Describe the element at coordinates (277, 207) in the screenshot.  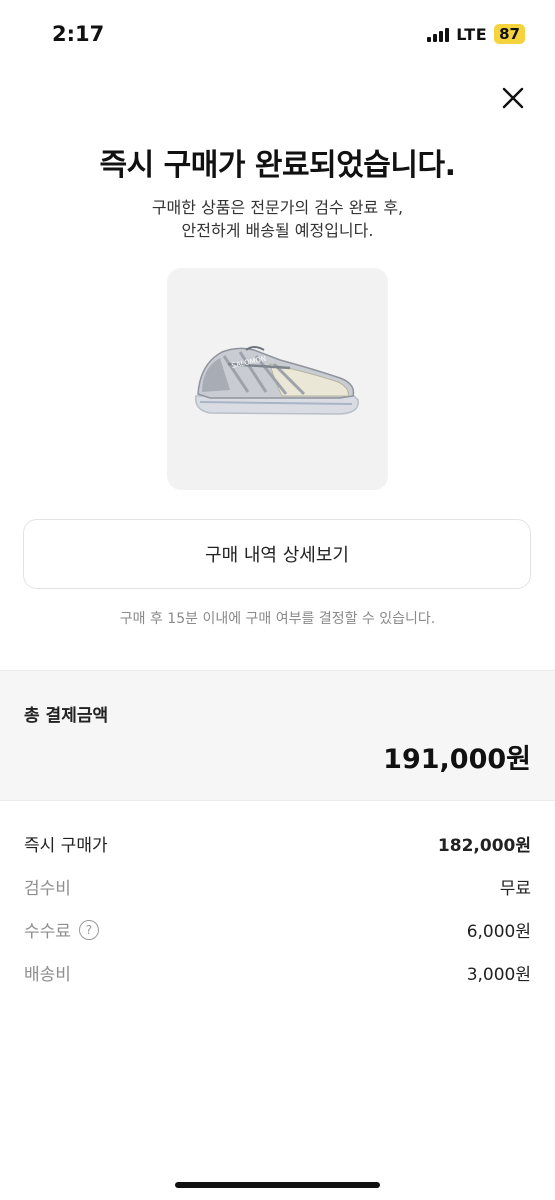
I see `subtitle-line-1: 구매한 상품은 전문가의 검수 완료 후,` at that location.